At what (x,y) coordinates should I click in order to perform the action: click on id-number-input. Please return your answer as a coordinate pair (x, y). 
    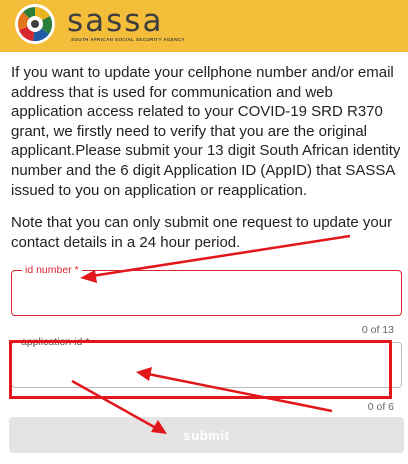
    Looking at the image, I should click on (206, 295).